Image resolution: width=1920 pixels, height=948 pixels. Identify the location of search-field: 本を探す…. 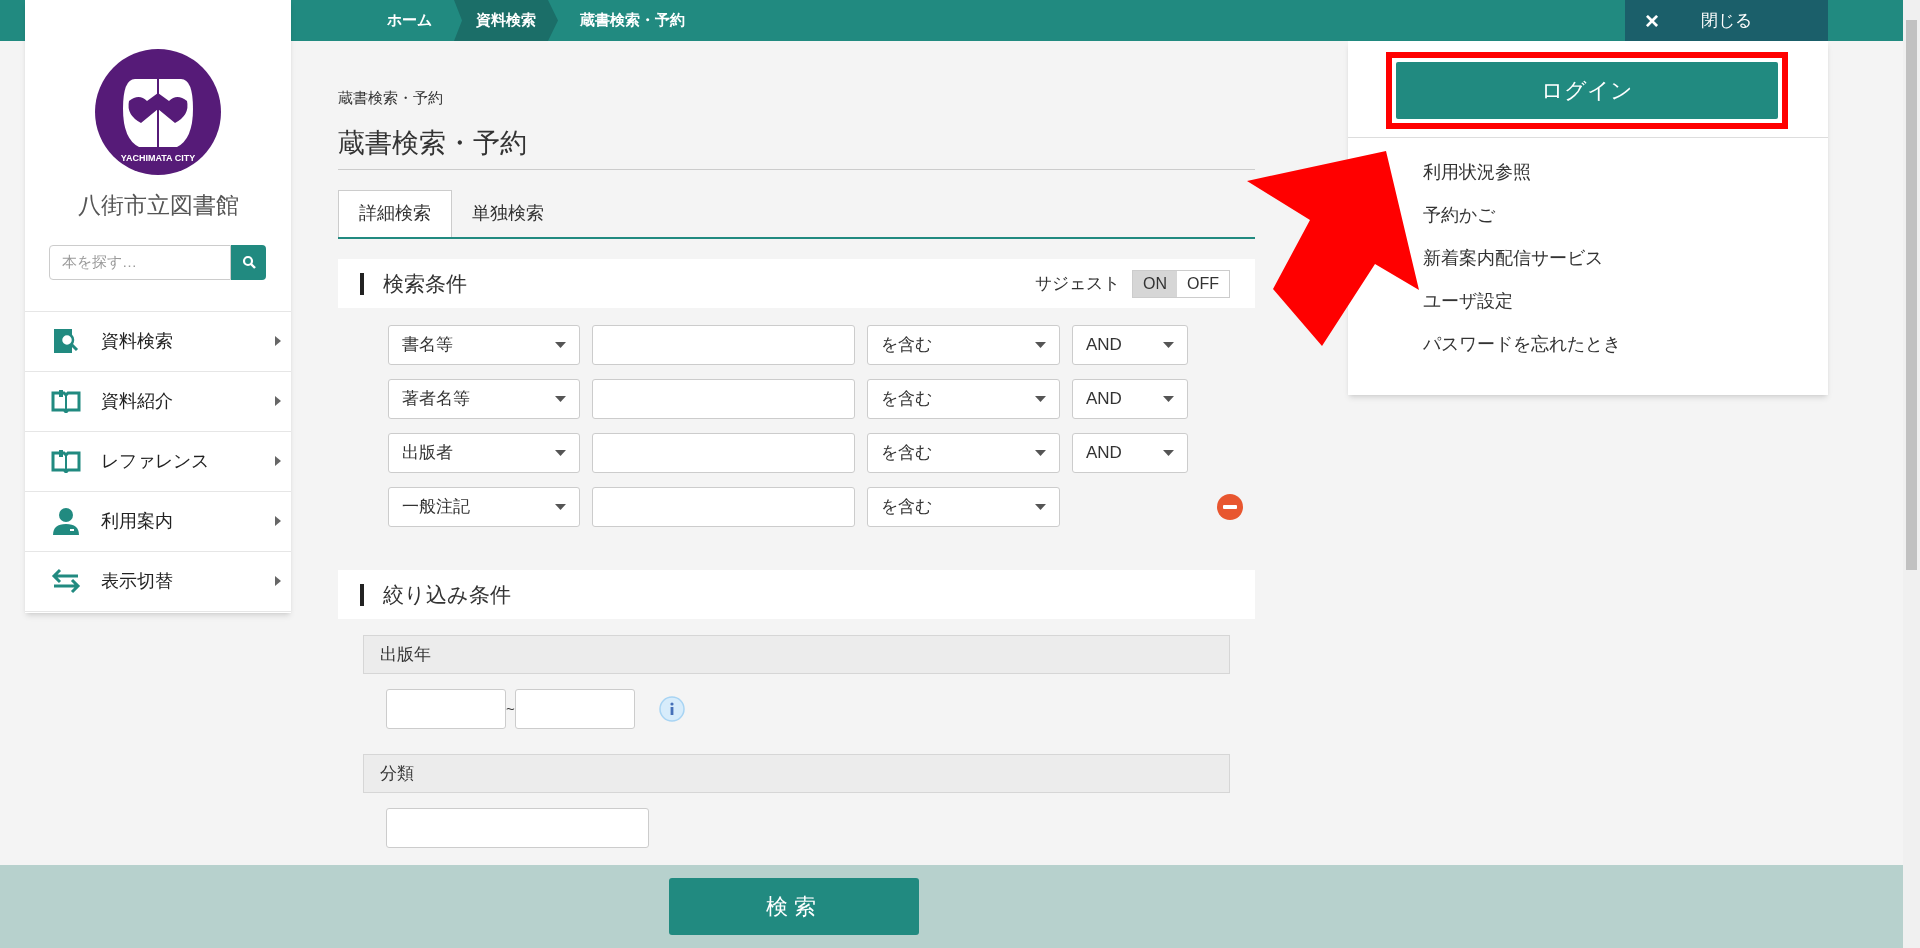
(140, 262).